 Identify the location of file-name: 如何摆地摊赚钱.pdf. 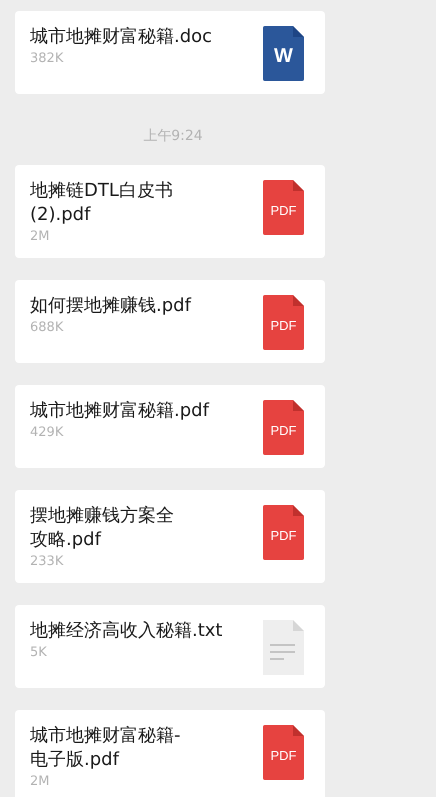
(110, 306).